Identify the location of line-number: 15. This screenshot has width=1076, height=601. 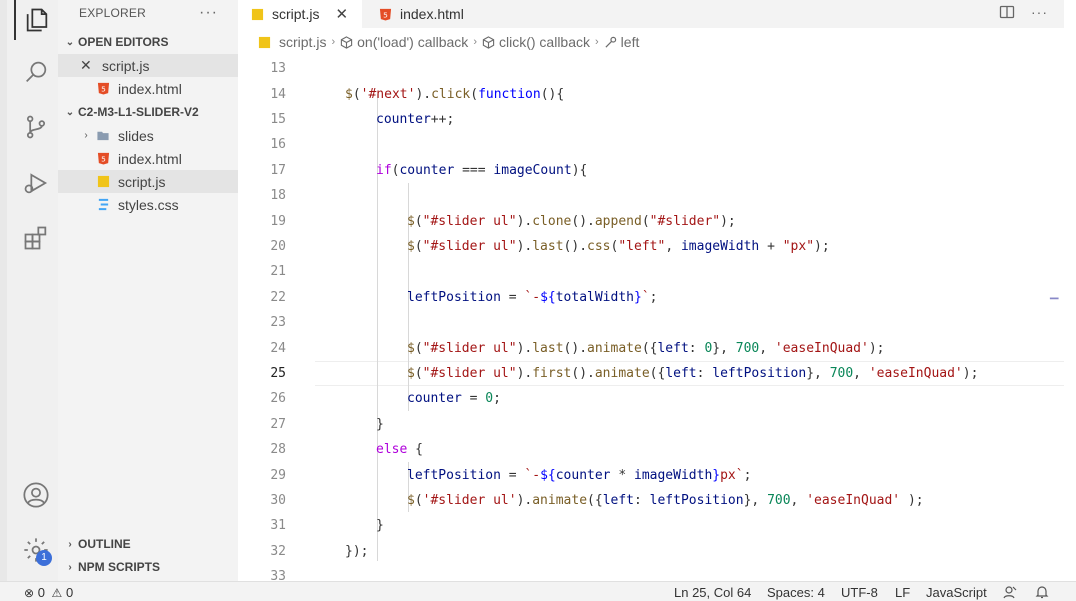
(278, 119).